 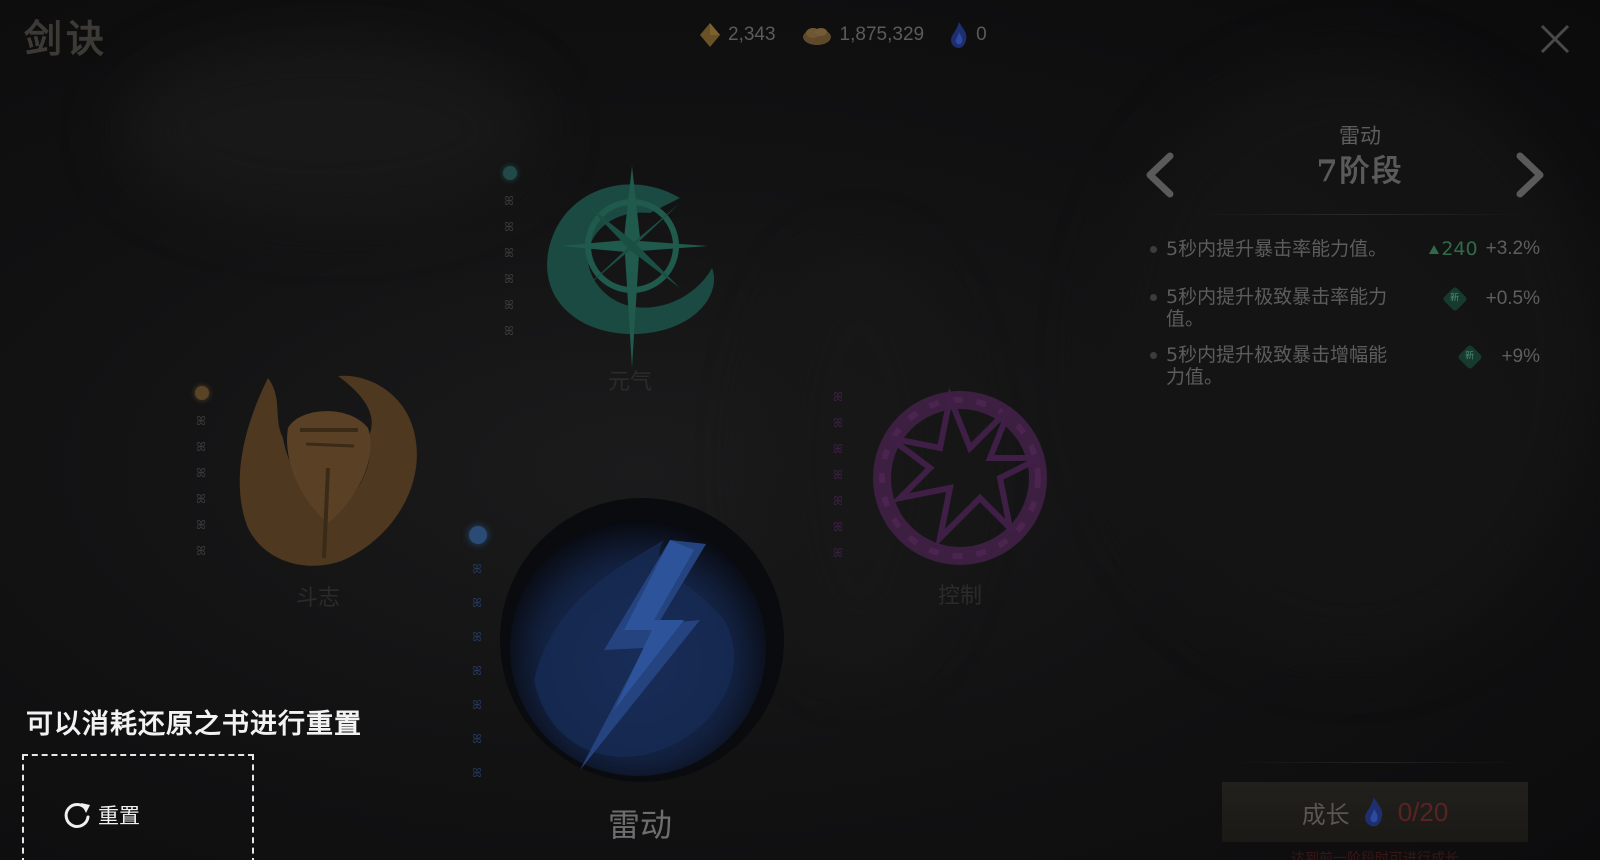 I want to click on rune-line-kongzhi: ꕤꕤꕤ ꕤꕤꕤ ꕤ, so click(x=838, y=475).